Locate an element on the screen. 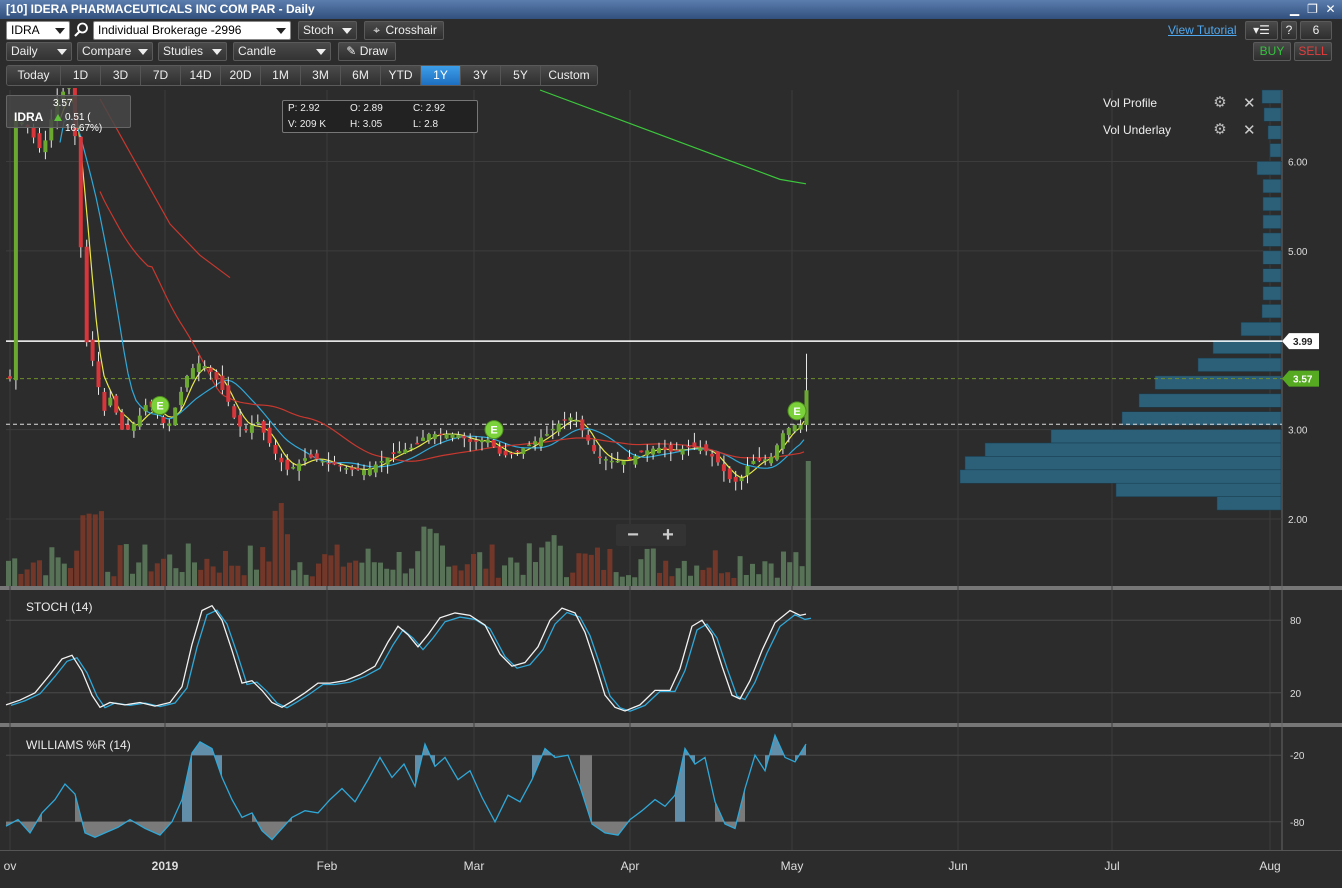 This screenshot has height=888, width=1342. buy-button: BUY is located at coordinates (1272, 51).